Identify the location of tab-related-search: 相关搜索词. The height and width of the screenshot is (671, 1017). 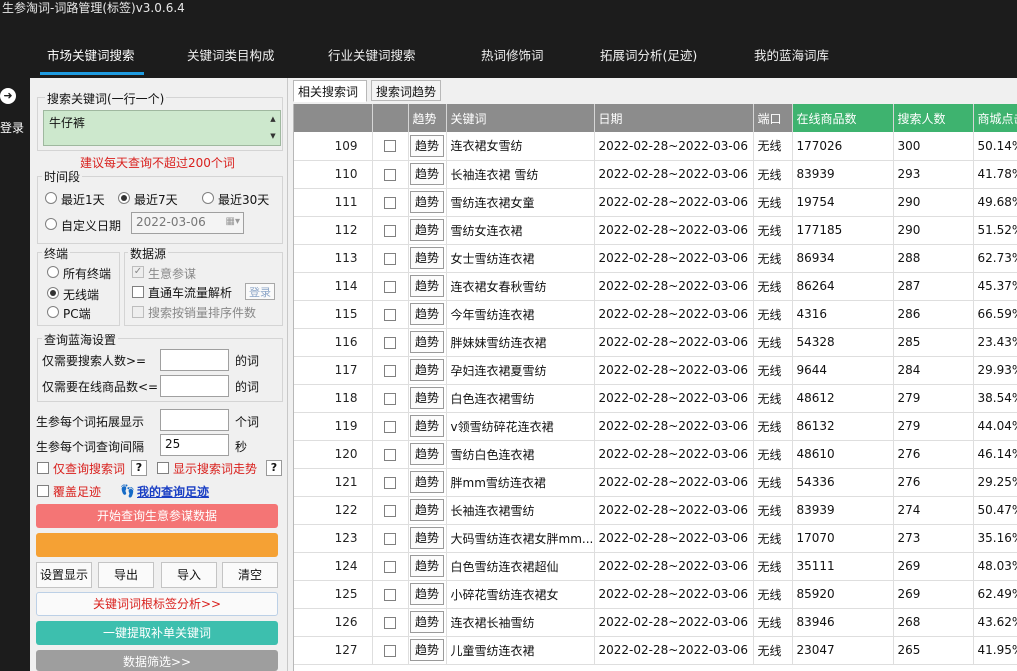
(330, 91).